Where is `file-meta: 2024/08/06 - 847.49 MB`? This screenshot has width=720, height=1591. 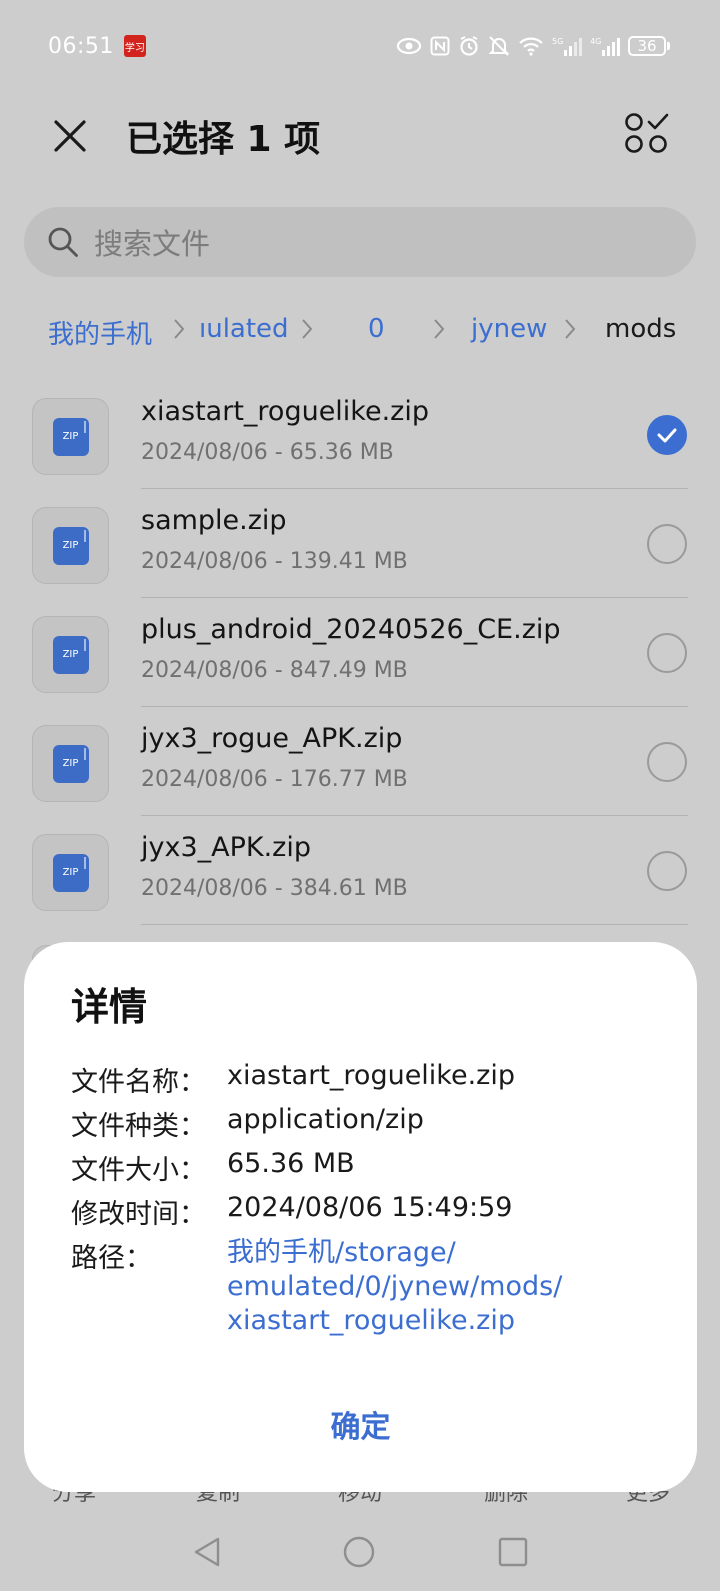 file-meta: 2024/08/06 - 847.49 MB is located at coordinates (274, 670).